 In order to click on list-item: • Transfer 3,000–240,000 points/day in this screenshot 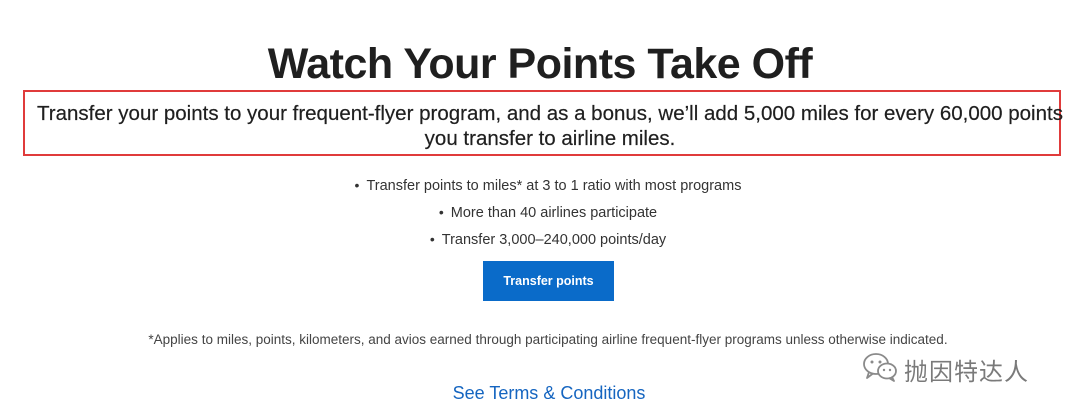, I will do `click(540, 239)`.